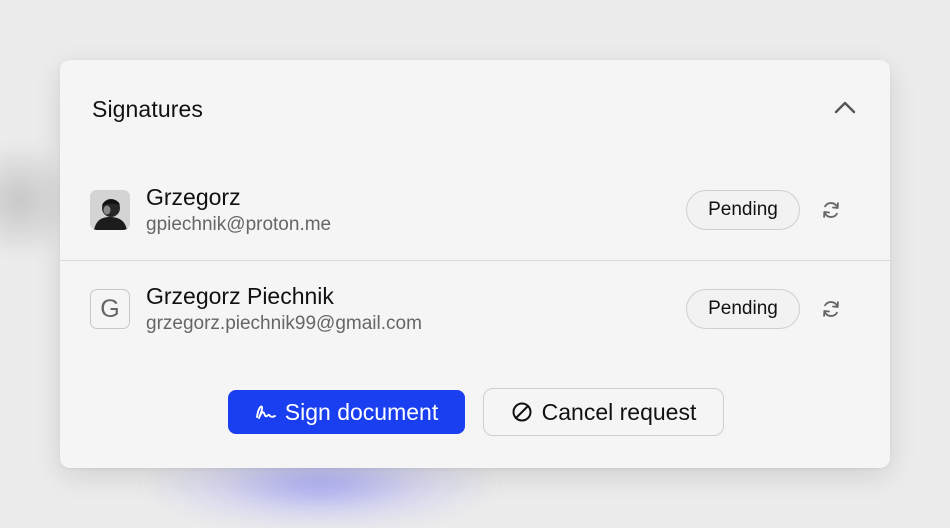  I want to click on sign-document-label: Sign document, so click(361, 411).